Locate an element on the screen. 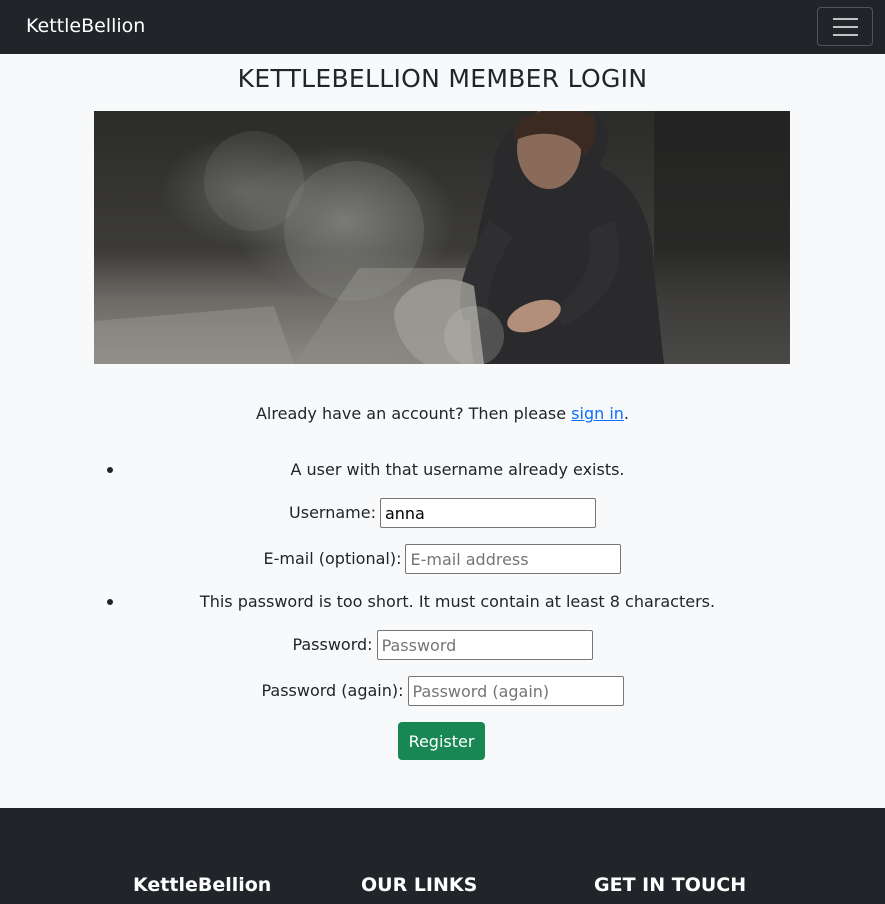  navbar-brand-link: KettleBellion is located at coordinates (85, 26).